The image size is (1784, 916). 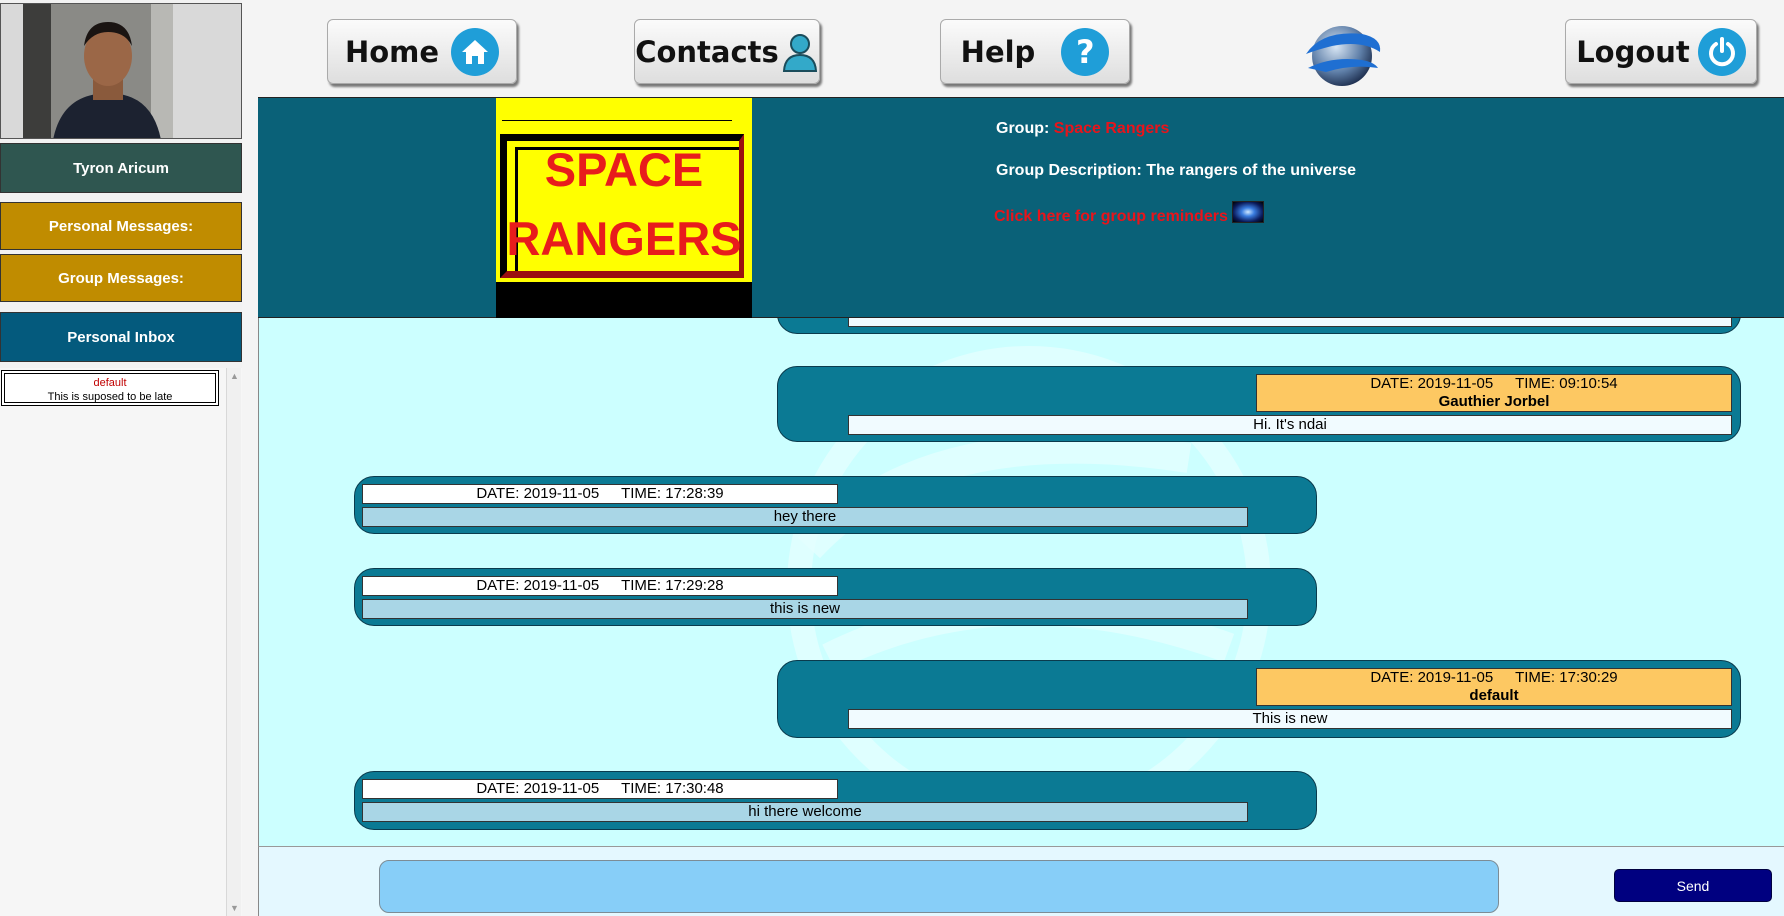 What do you see at coordinates (694, 493) in the screenshot?
I see `message-time: 17:28:39` at bounding box center [694, 493].